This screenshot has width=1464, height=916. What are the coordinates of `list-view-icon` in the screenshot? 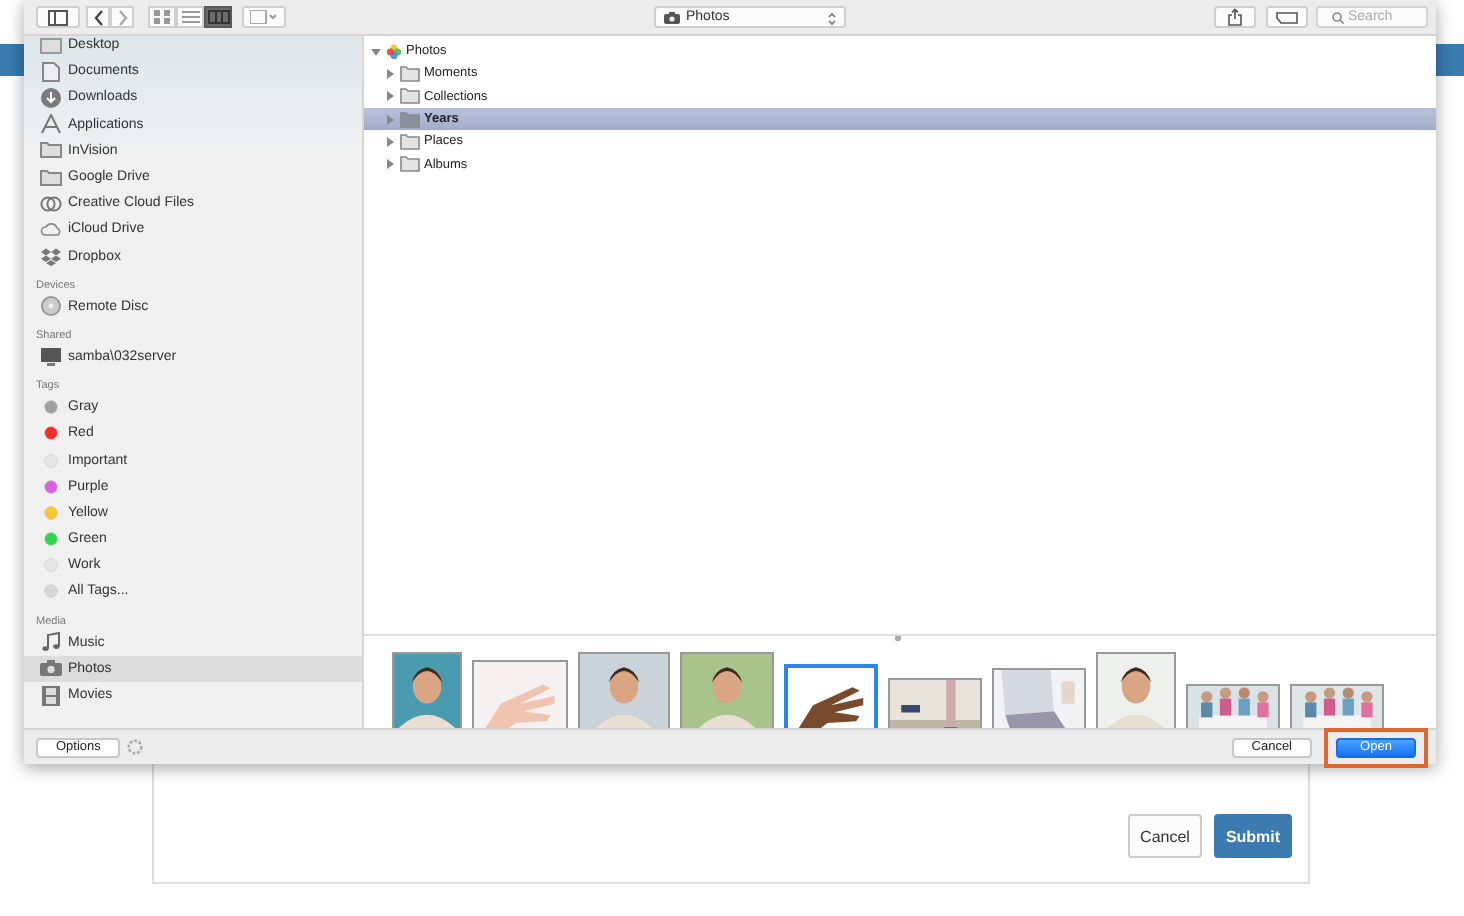 It's located at (190, 17).